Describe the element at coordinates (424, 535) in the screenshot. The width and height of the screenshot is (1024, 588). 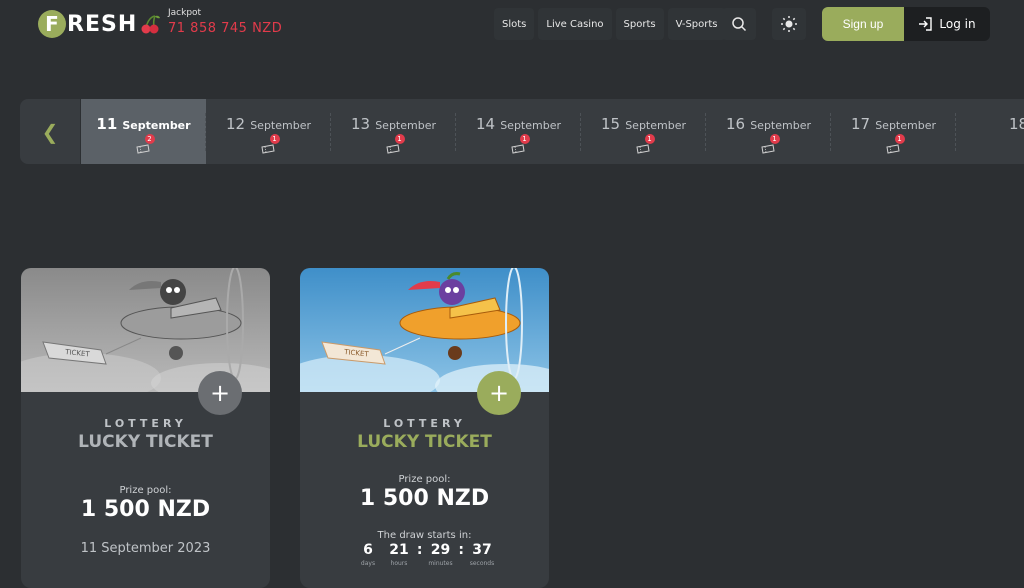
I see `draw-countdown-label: The draw starts in:` at that location.